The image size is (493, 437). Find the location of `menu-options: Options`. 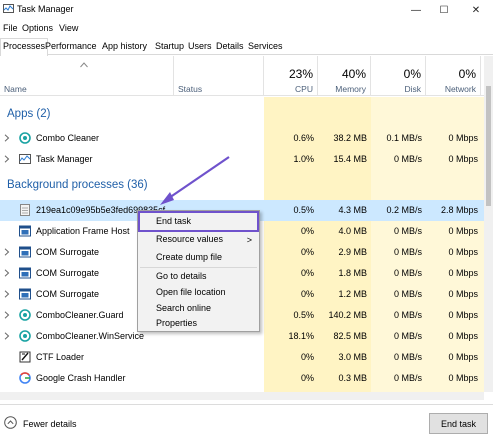

menu-options: Options is located at coordinates (37, 28).